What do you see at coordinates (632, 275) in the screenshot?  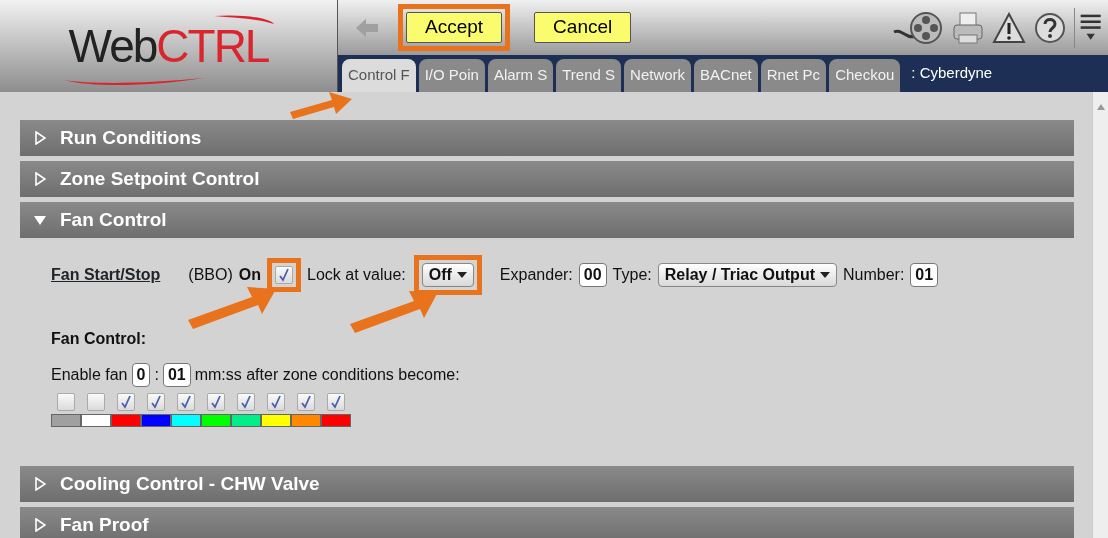 I see `field-label: Type:` at bounding box center [632, 275].